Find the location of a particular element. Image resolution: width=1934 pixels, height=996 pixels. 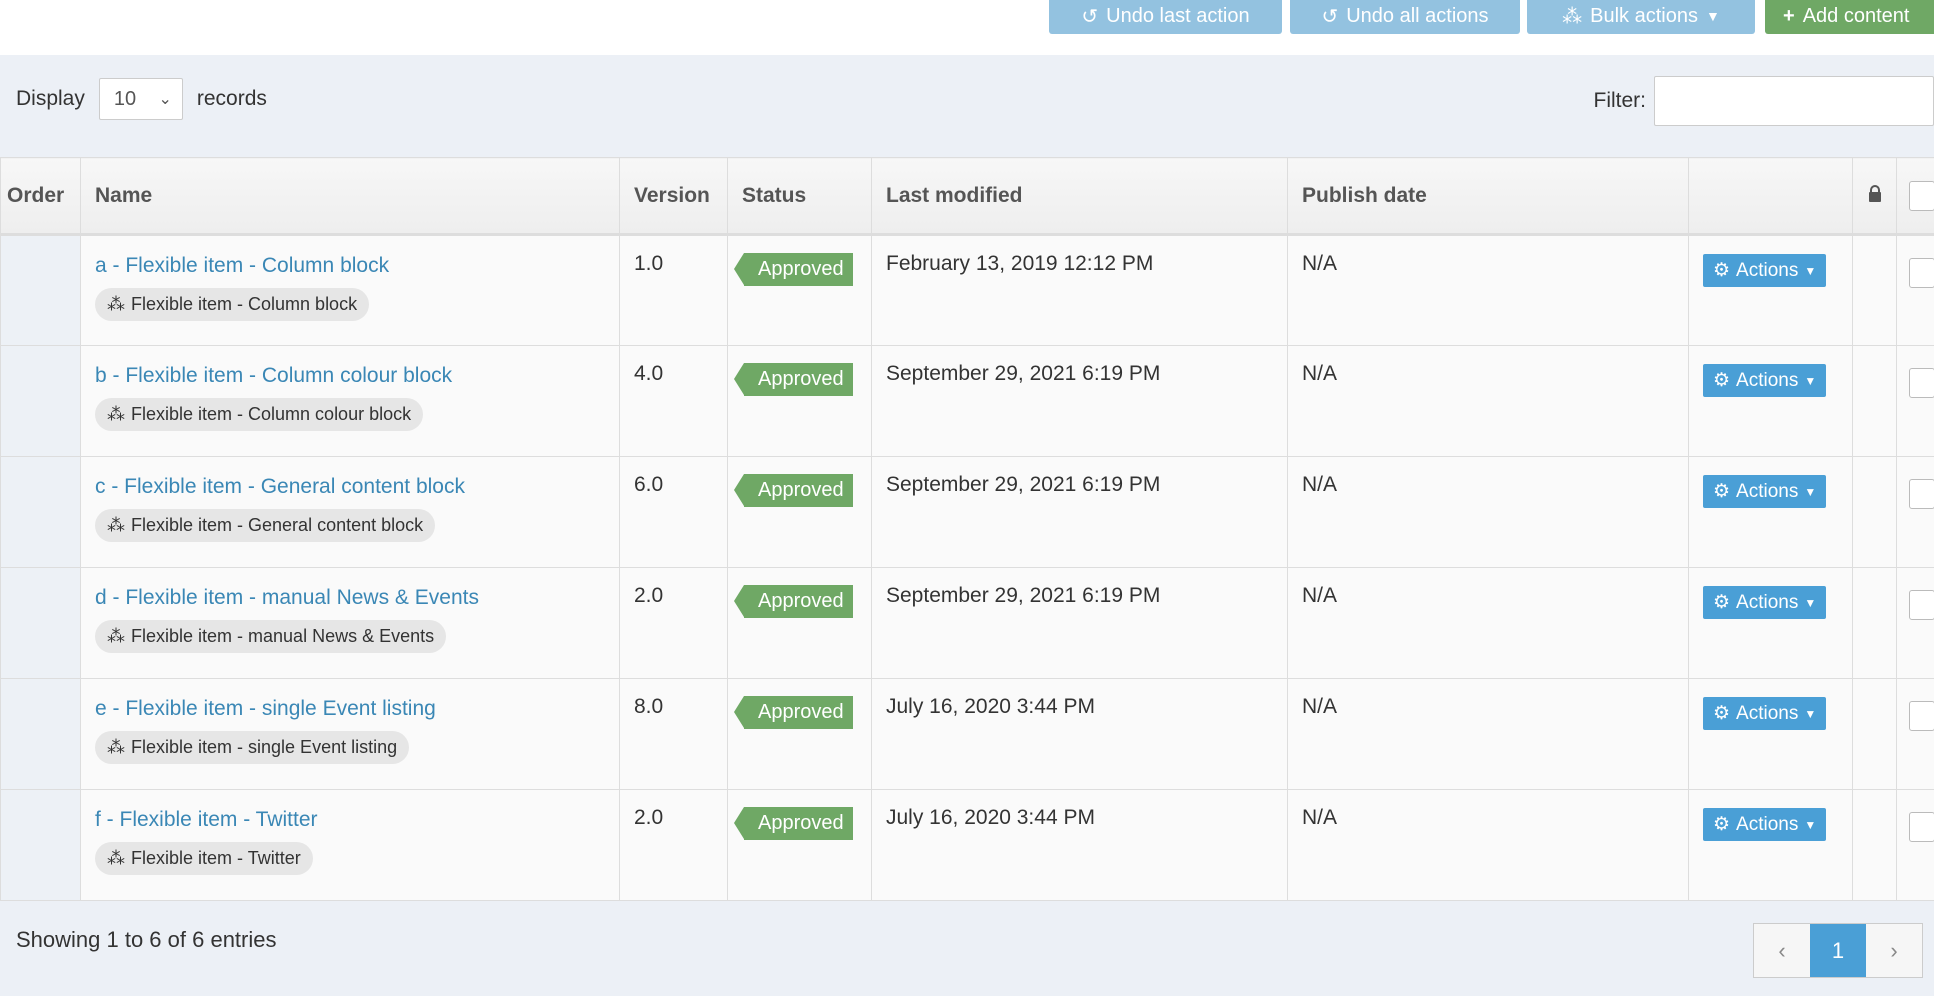

select-all-checkbox is located at coordinates (1921, 195).